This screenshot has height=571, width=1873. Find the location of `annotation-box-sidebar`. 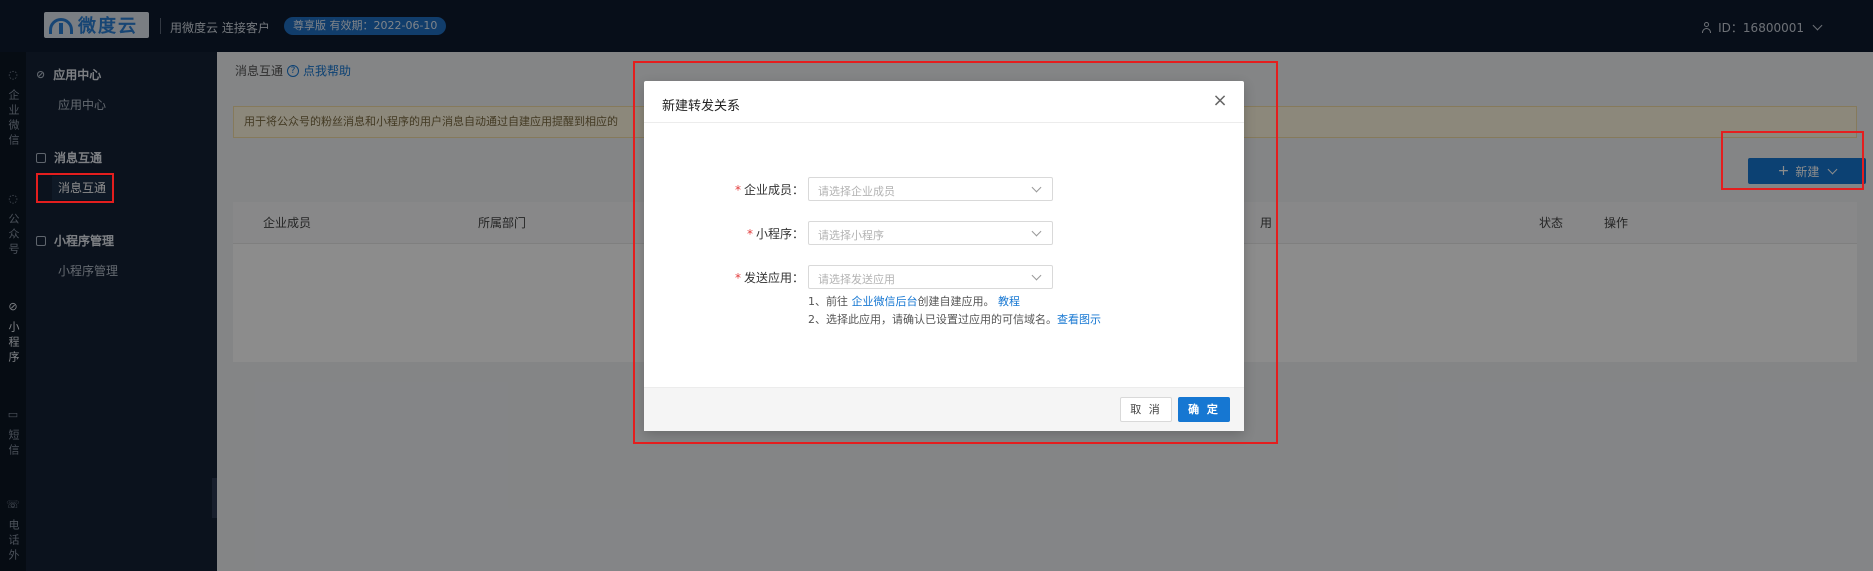

annotation-box-sidebar is located at coordinates (75, 188).